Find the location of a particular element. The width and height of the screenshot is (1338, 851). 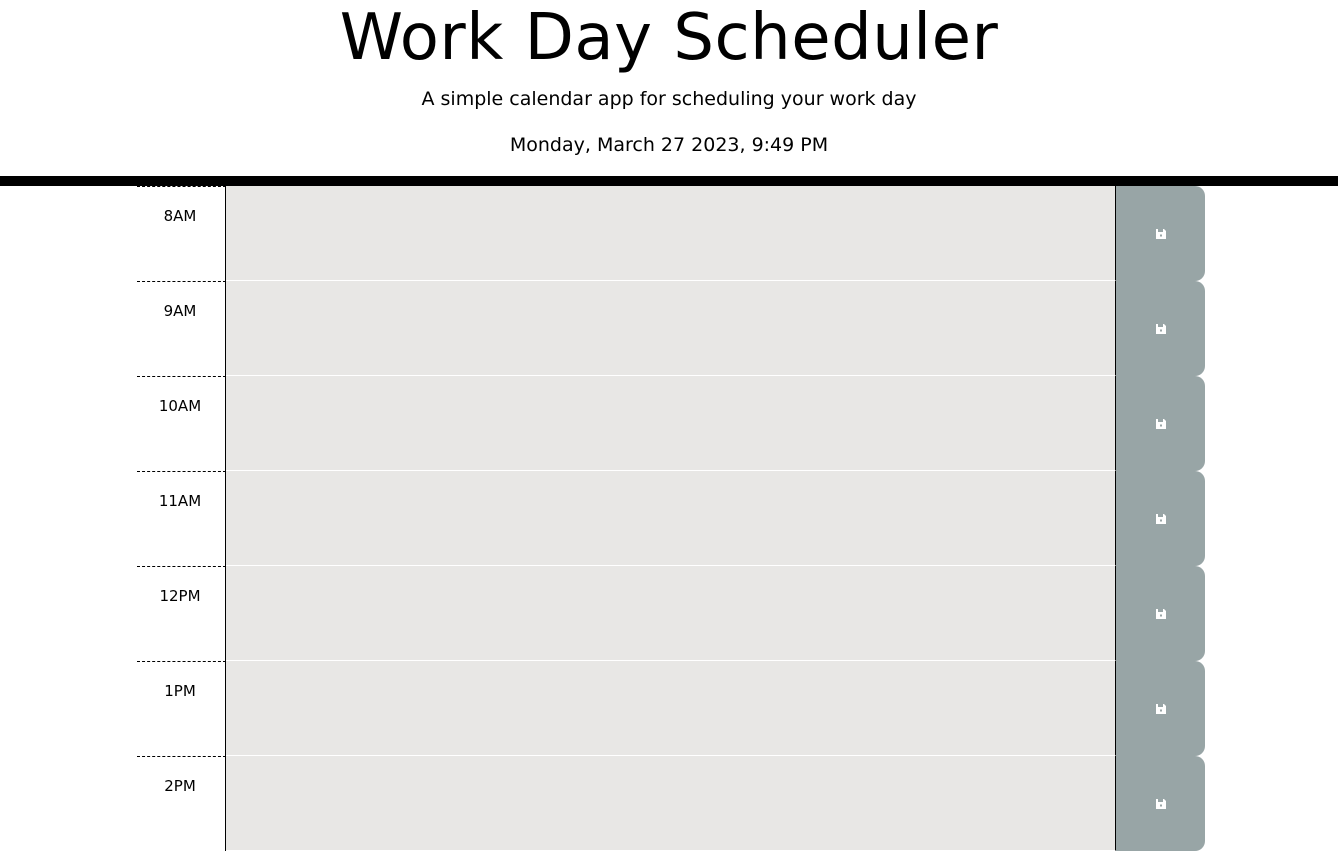

page-title: Work Day Scheduler is located at coordinates (669, 38).